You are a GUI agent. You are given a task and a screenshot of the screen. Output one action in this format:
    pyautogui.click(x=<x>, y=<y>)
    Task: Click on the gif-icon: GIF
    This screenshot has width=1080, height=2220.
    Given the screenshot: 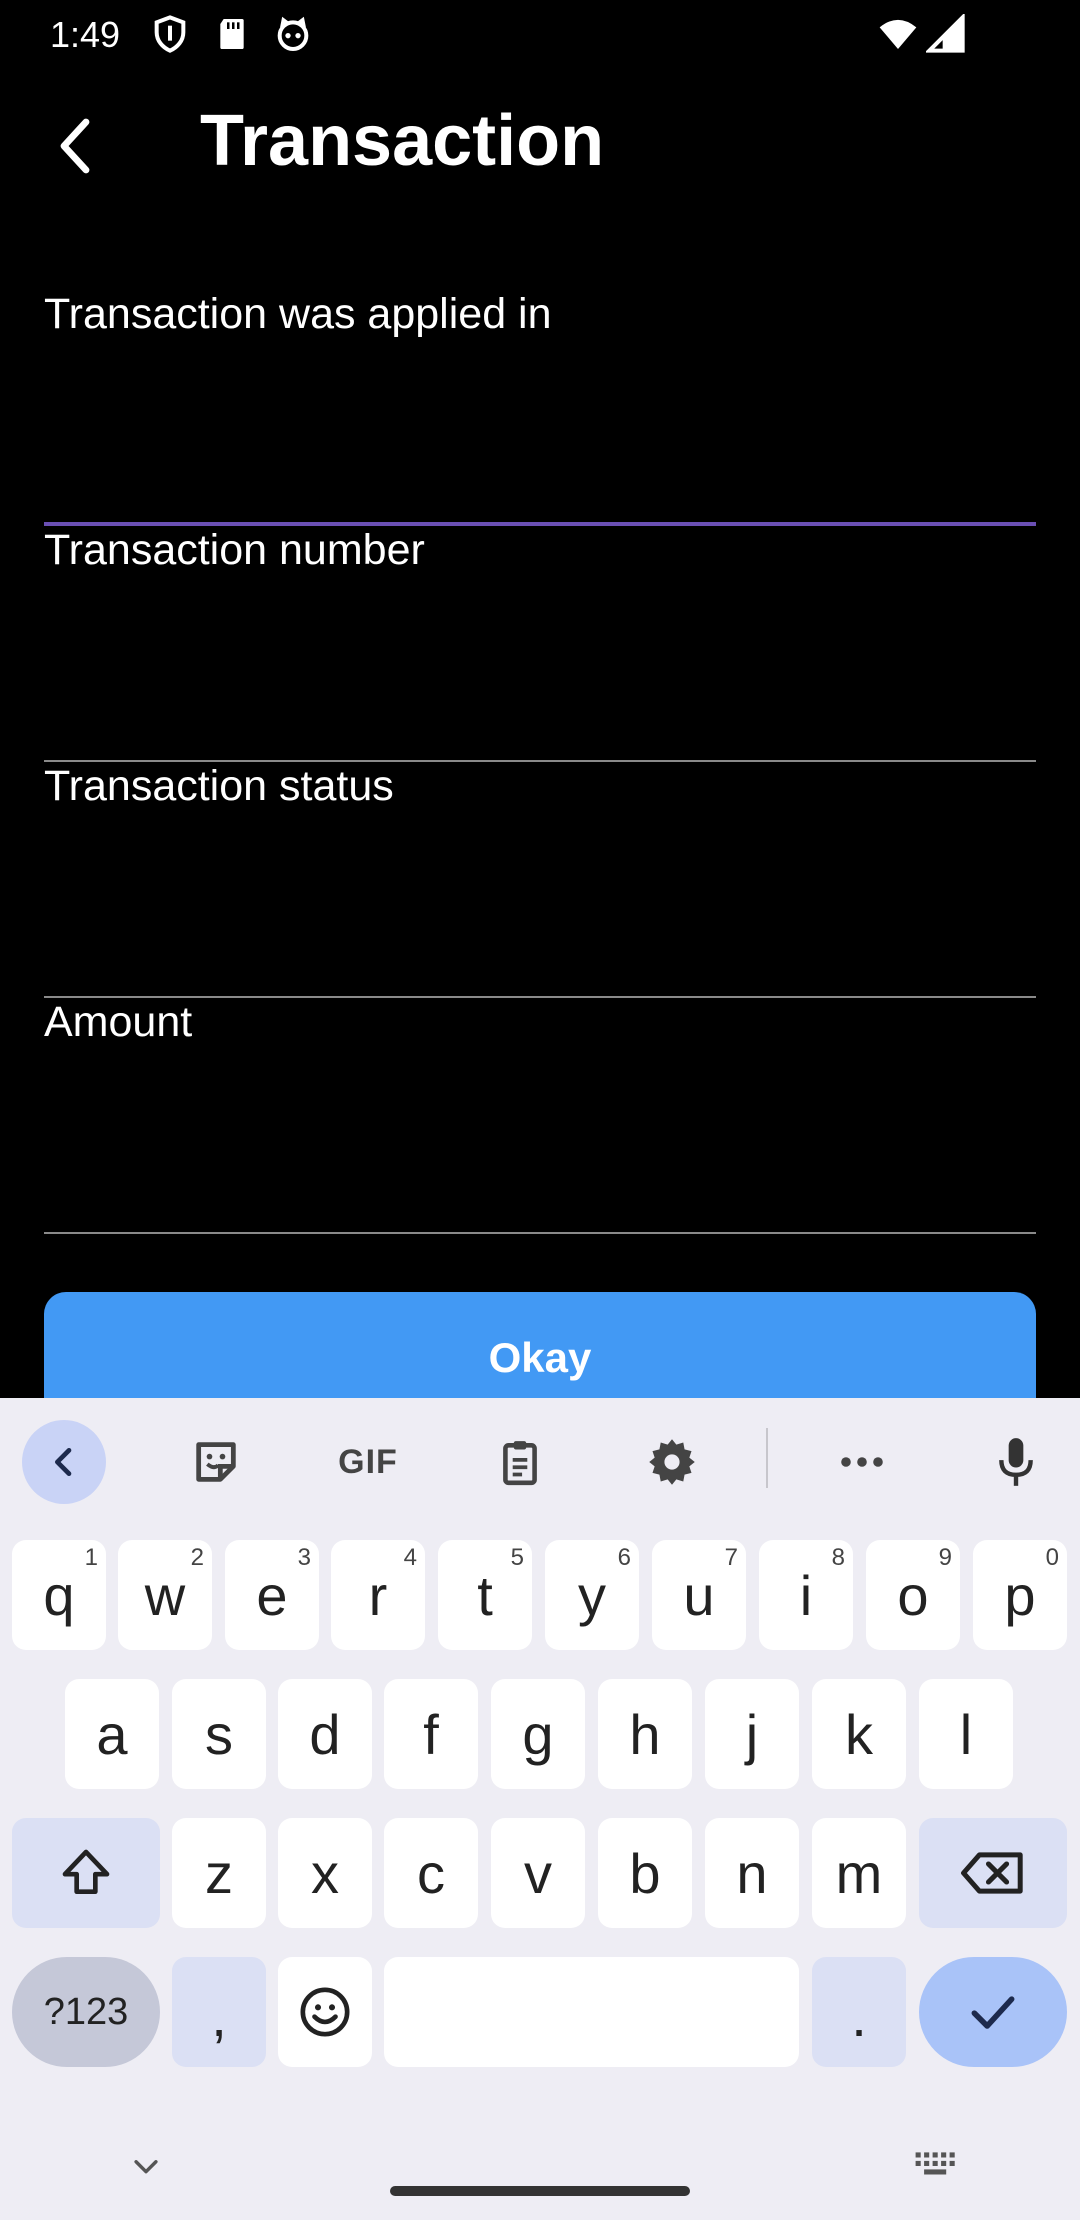 What is the action you would take?
    pyautogui.click(x=368, y=1461)
    